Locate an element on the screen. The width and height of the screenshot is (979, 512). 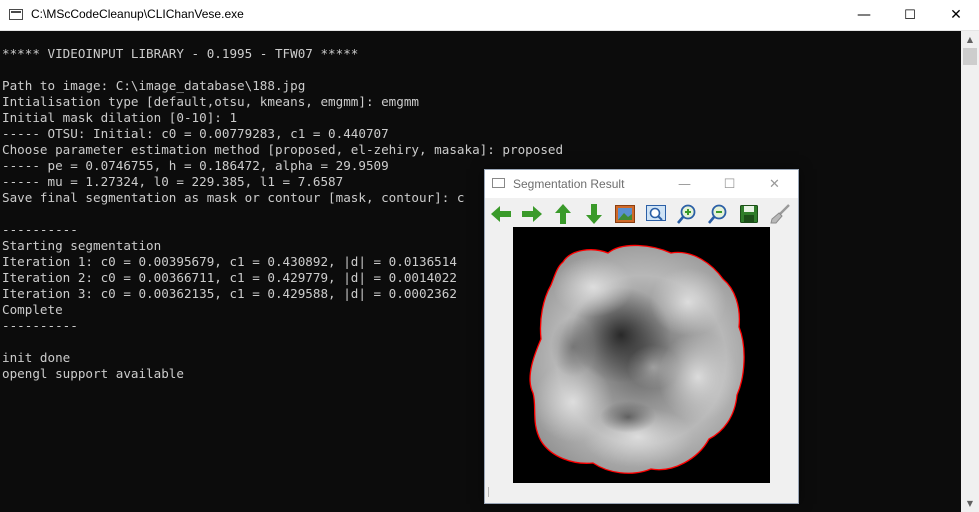
close-button: ✕ is located at coordinates (956, 15).